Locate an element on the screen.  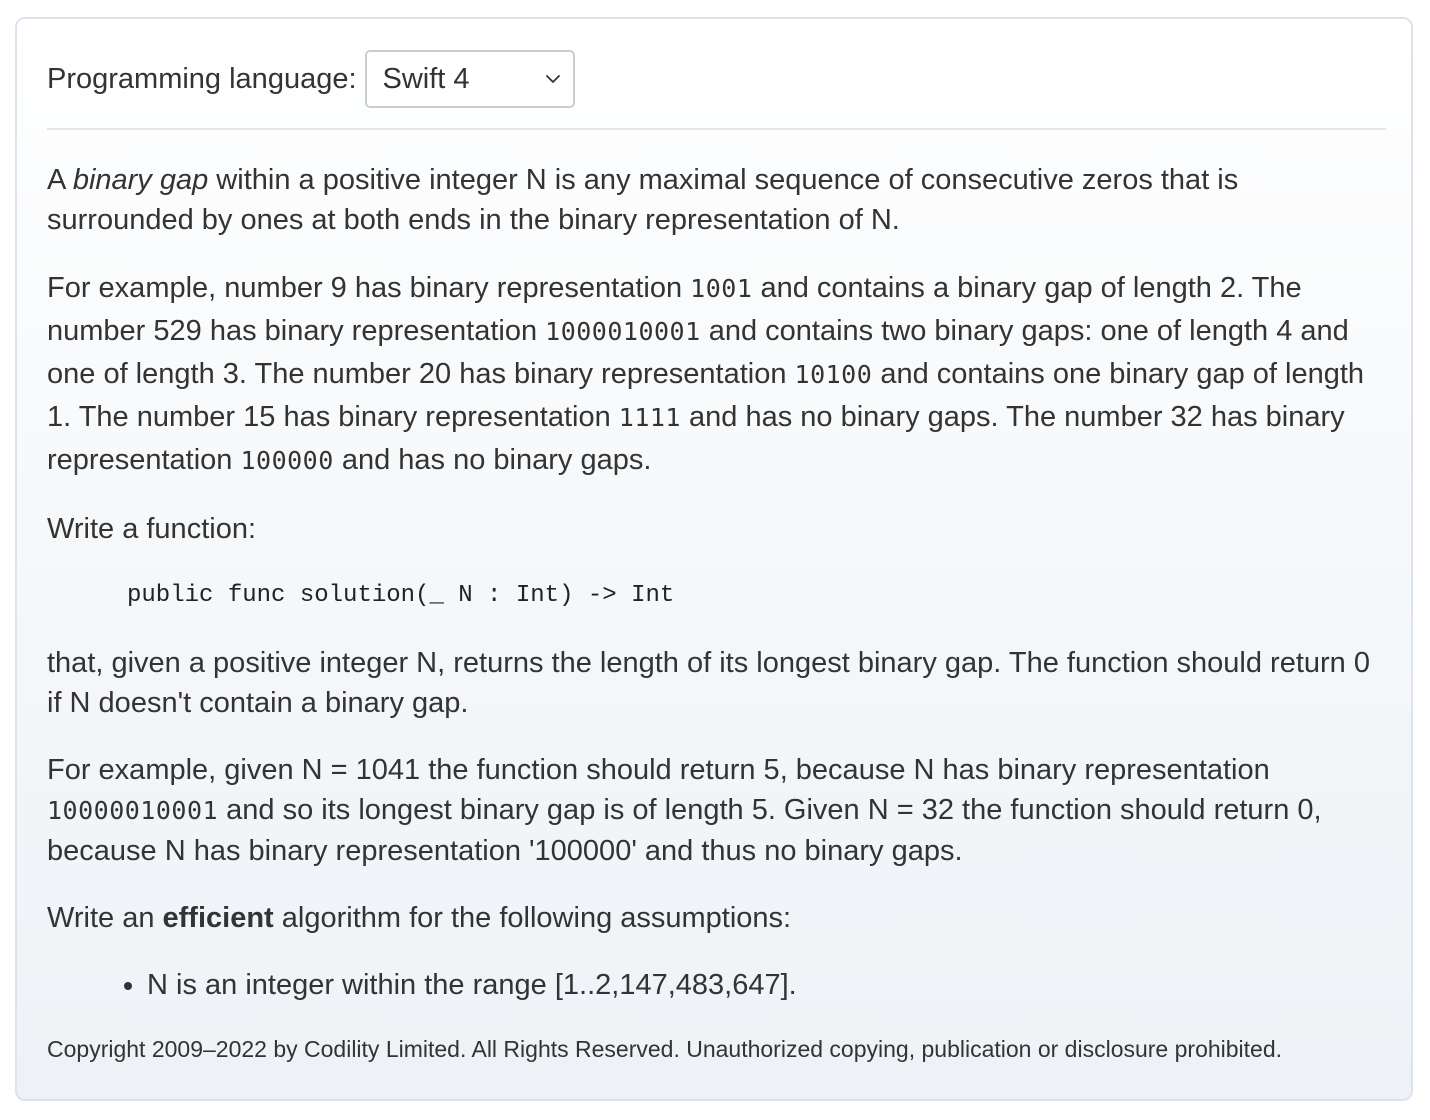
text: Write an is located at coordinates (105, 918).